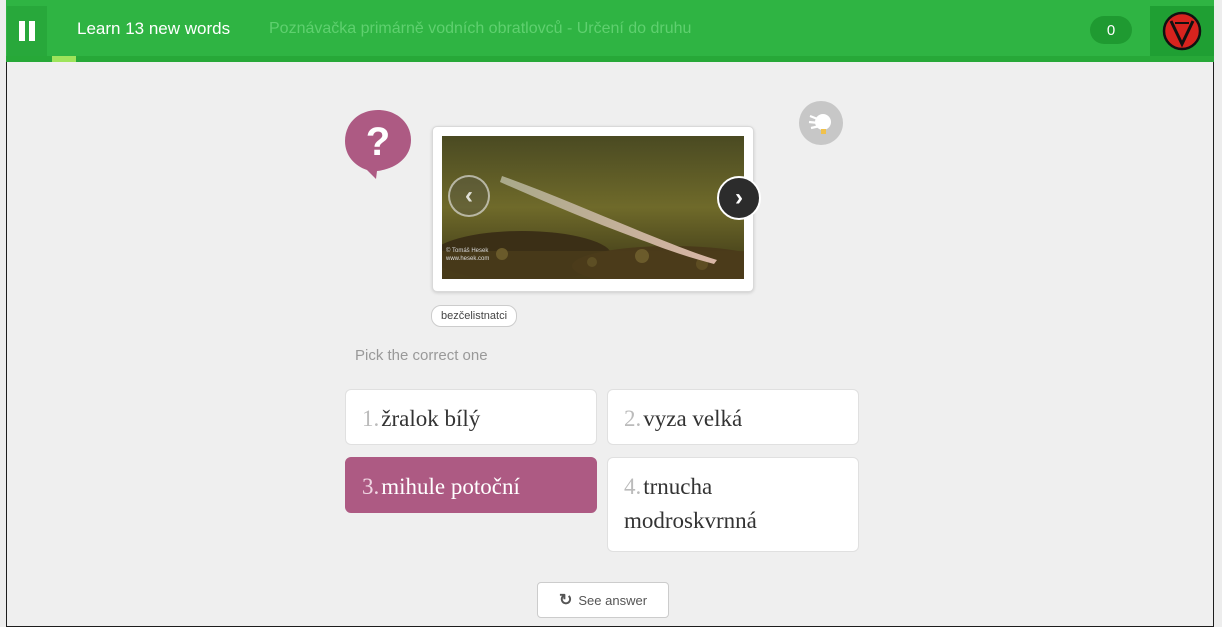  I want to click on hint-icon, so click(819, 124).